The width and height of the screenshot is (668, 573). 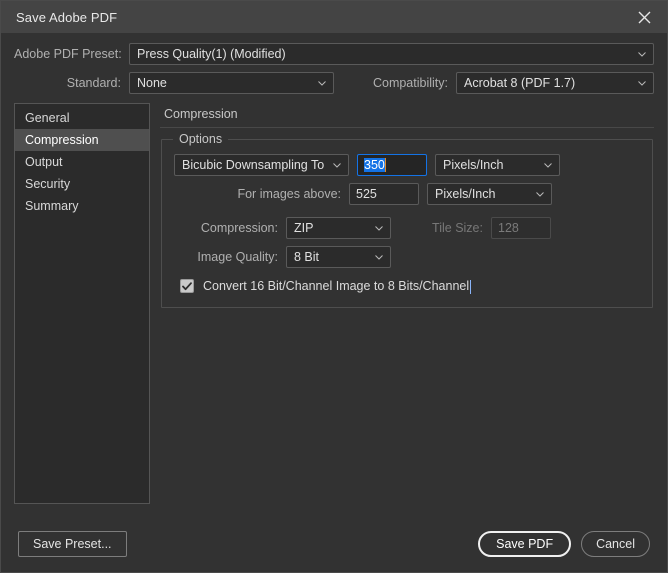 I want to click on preset-label: Adobe PDF Preset:, so click(x=68, y=54).